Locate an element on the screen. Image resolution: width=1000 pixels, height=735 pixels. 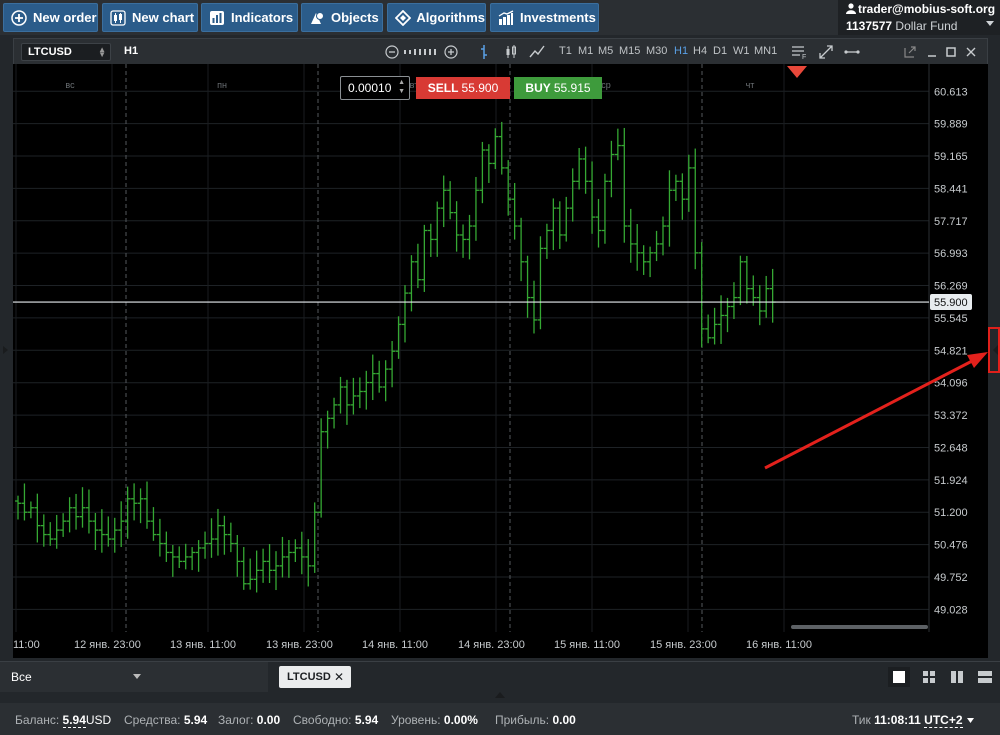
volume-input: 0.00010 ▲ ▼ is located at coordinates (375, 88).